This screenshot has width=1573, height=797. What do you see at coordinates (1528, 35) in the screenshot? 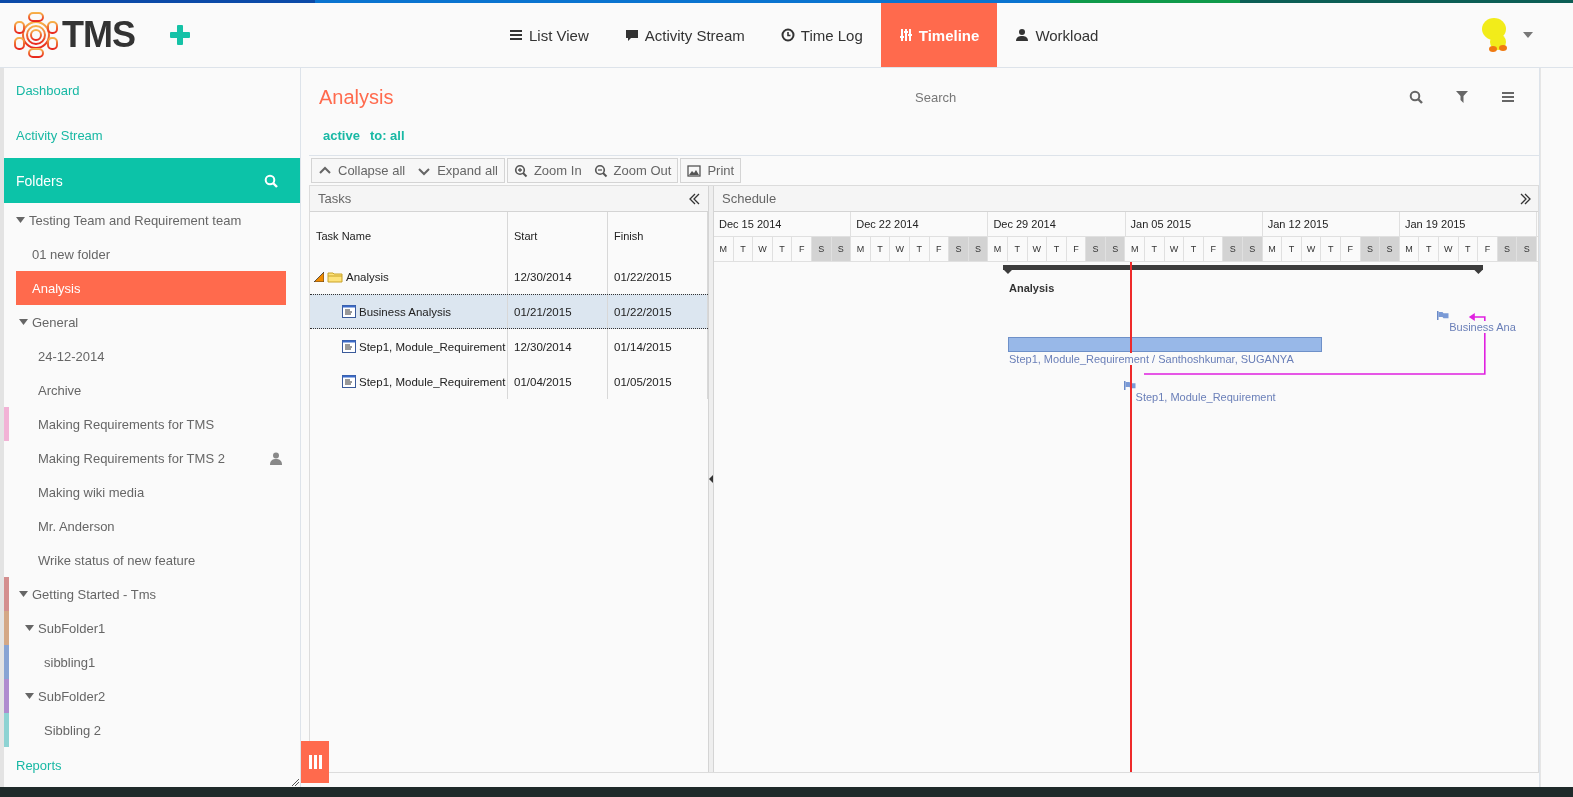
I see `caret-icon` at bounding box center [1528, 35].